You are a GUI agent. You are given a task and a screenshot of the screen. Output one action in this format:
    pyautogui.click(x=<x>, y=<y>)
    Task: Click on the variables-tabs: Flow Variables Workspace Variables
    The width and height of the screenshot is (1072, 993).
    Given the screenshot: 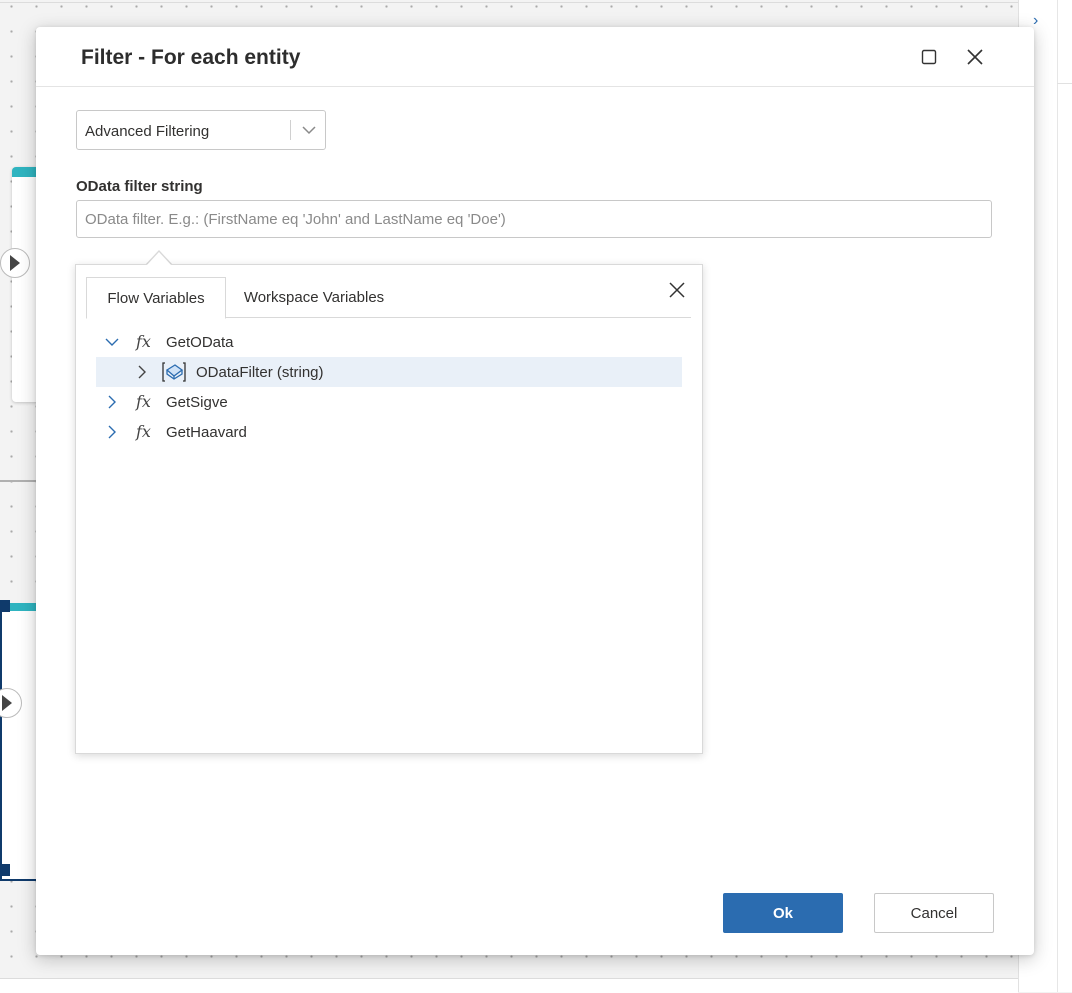 What is the action you would take?
    pyautogui.click(x=388, y=298)
    